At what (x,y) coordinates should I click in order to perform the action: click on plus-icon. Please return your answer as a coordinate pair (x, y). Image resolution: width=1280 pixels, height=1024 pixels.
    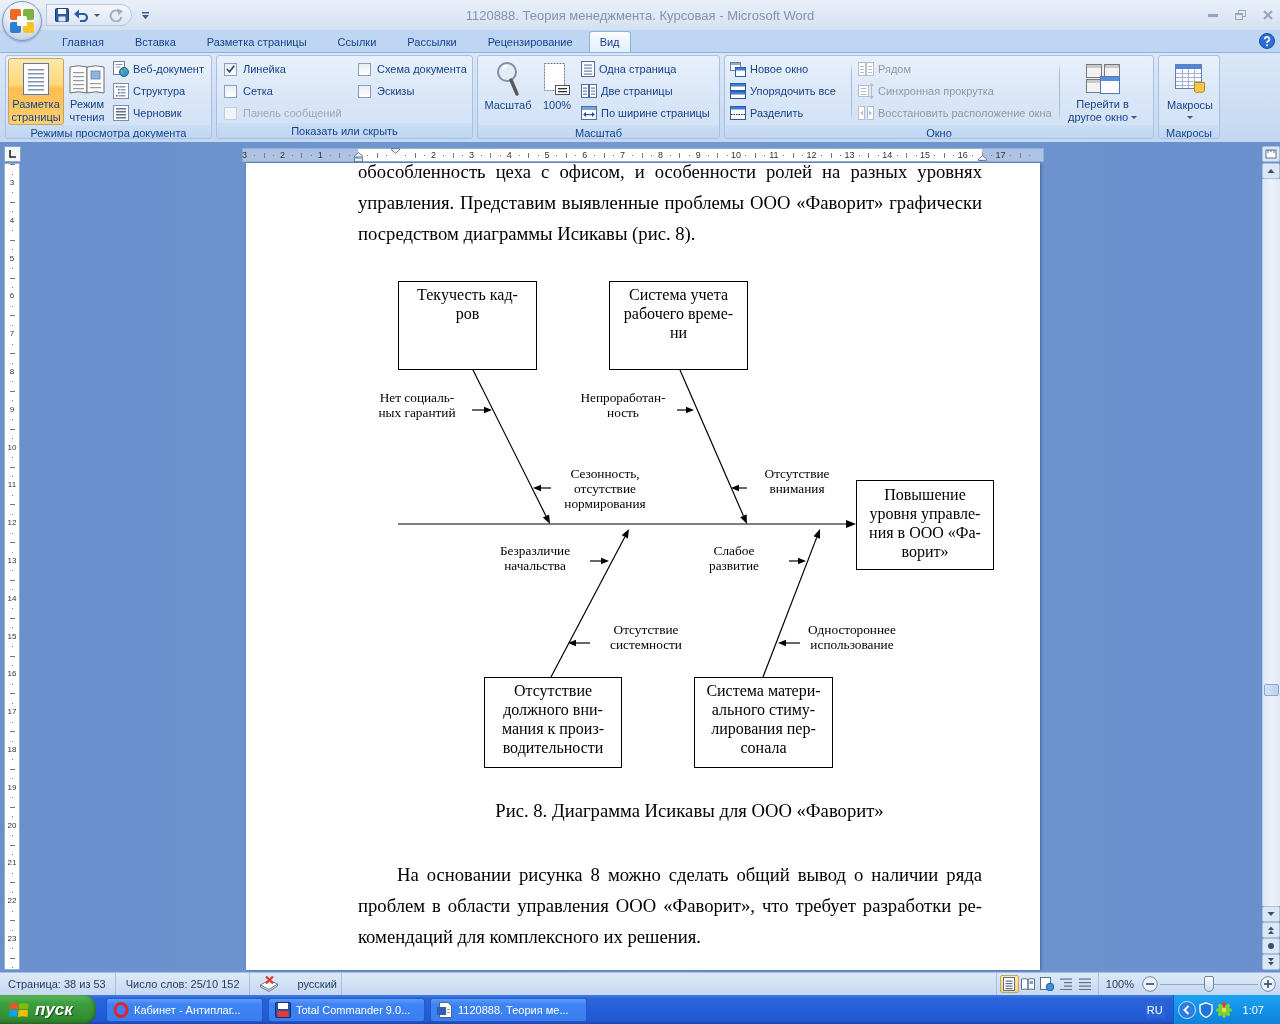
    Looking at the image, I should click on (1268, 984).